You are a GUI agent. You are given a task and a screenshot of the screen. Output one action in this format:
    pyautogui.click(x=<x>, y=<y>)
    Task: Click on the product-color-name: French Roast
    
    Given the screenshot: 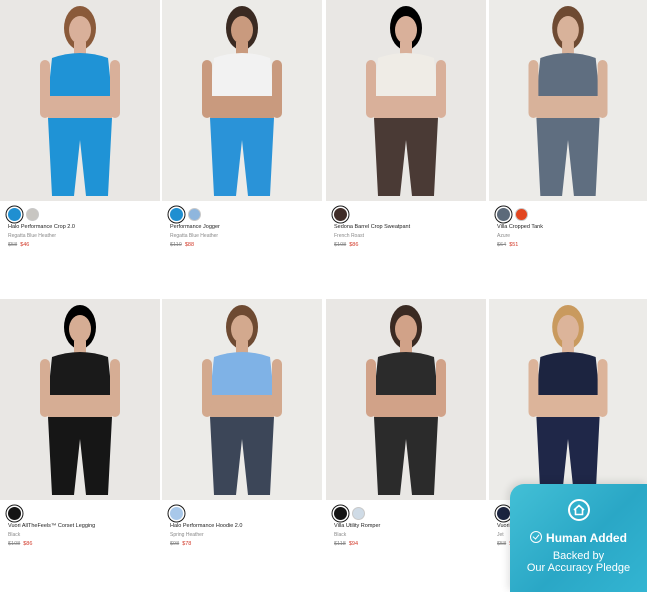 What is the action you would take?
    pyautogui.click(x=349, y=236)
    